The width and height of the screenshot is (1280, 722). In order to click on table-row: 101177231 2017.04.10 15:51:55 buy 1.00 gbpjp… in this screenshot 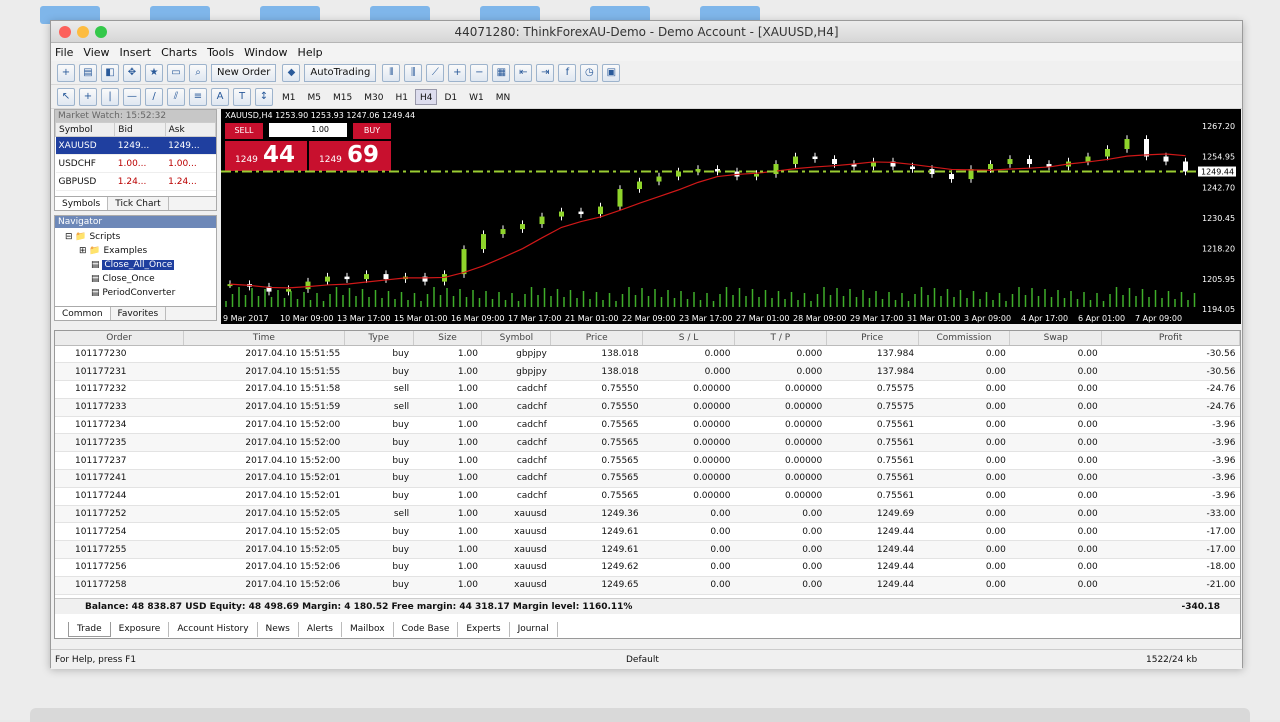, I will do `click(647, 372)`.